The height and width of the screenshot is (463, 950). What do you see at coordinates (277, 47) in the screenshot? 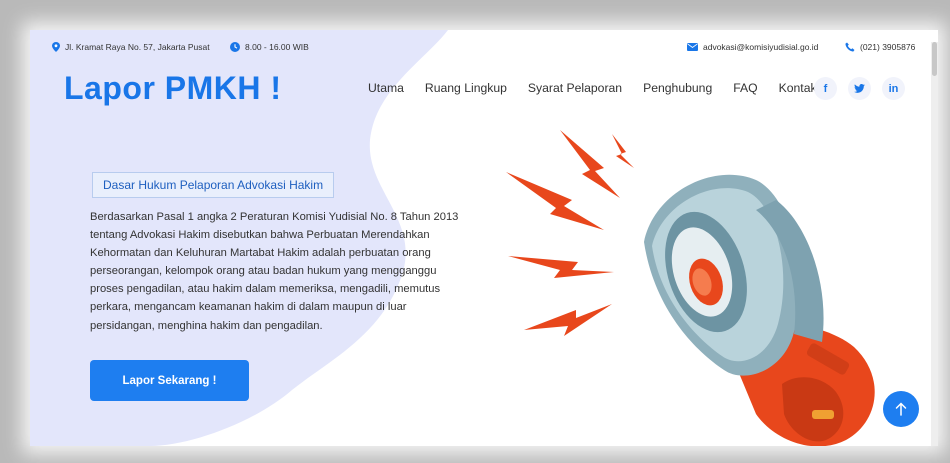
I see `hours-text: 8.00 - 16.00 WIB` at bounding box center [277, 47].